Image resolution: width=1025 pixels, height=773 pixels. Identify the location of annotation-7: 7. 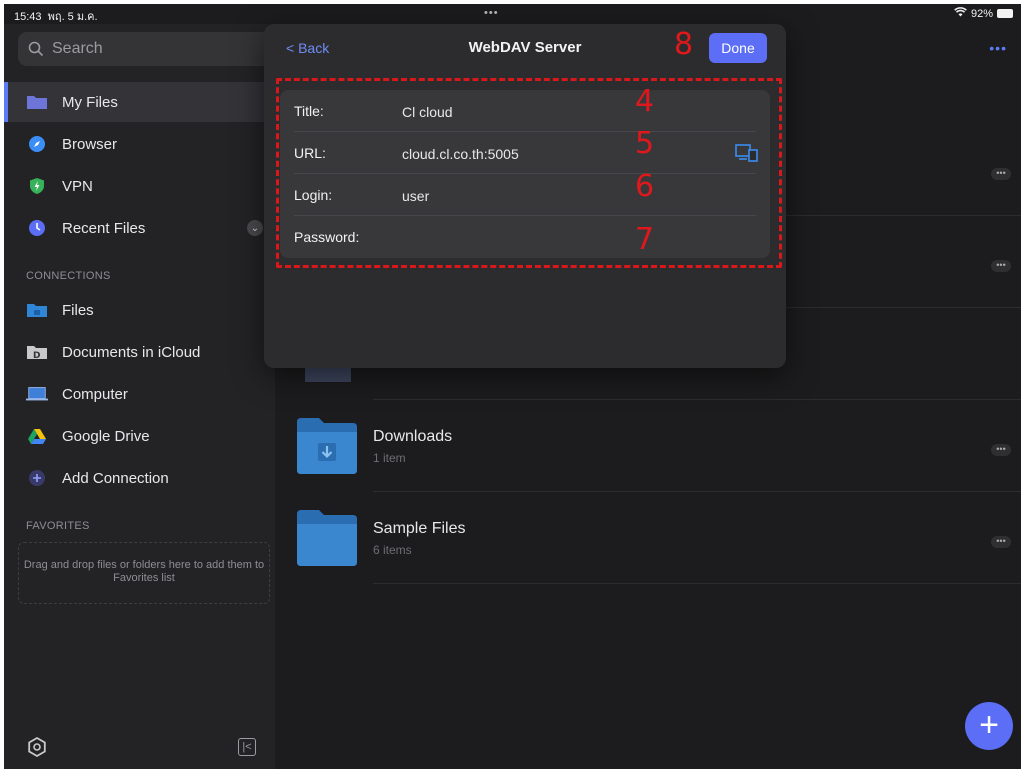
(645, 239).